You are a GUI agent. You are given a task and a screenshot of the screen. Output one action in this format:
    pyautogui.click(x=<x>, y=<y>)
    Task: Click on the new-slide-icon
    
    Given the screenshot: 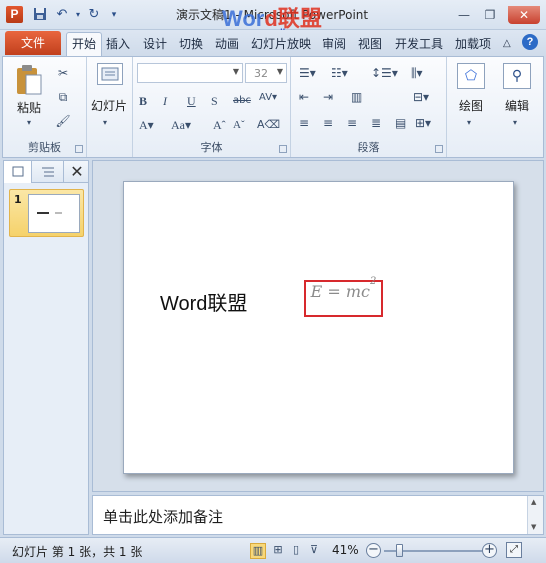 What is the action you would take?
    pyautogui.click(x=110, y=74)
    